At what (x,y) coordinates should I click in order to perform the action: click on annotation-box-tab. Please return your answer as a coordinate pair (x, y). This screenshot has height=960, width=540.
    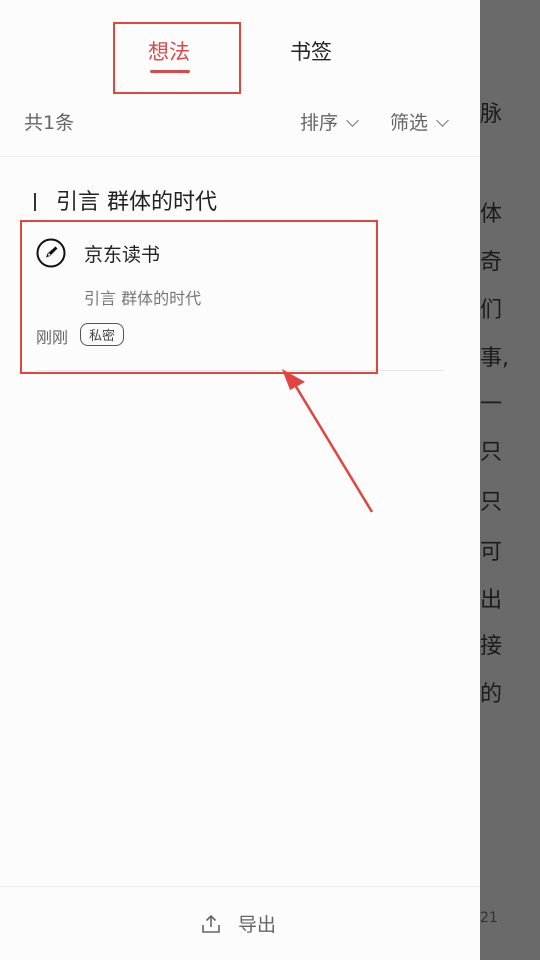
    Looking at the image, I should click on (177, 58).